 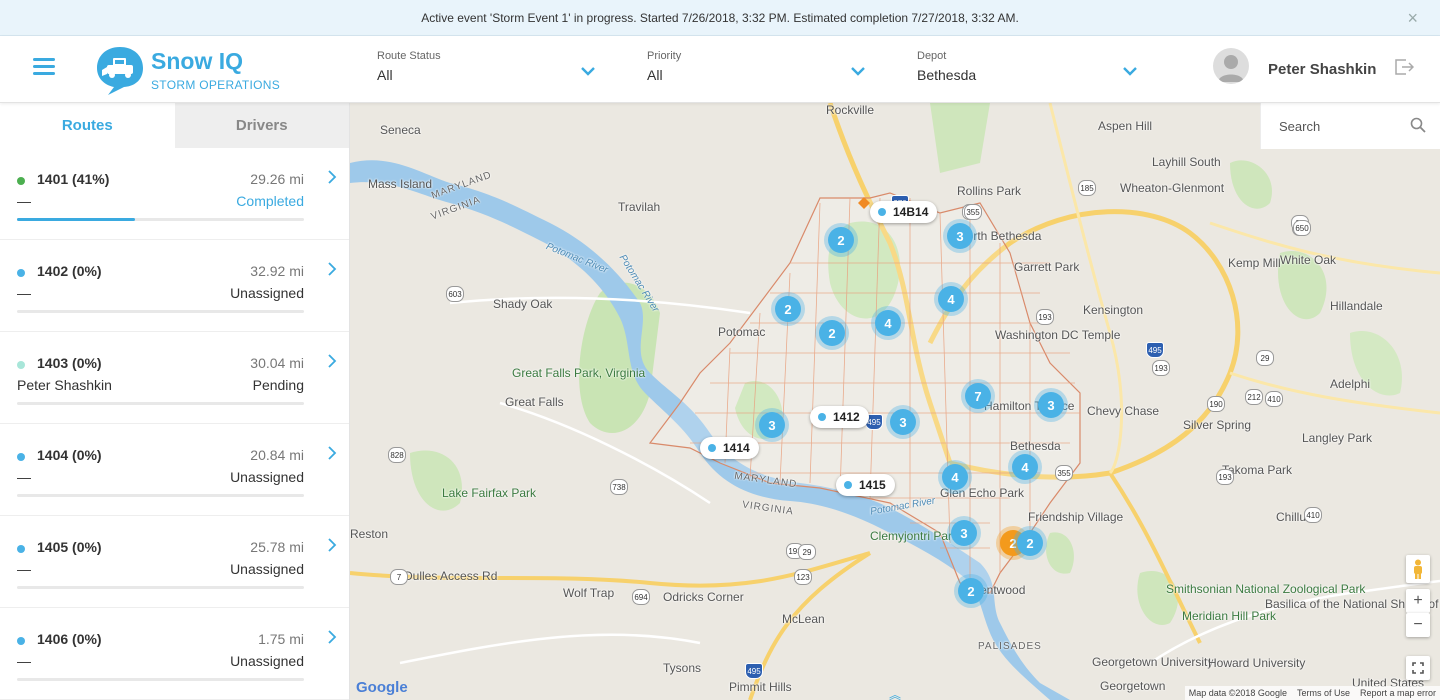 I want to click on route-shield-icon: 410, so click(x=1274, y=399).